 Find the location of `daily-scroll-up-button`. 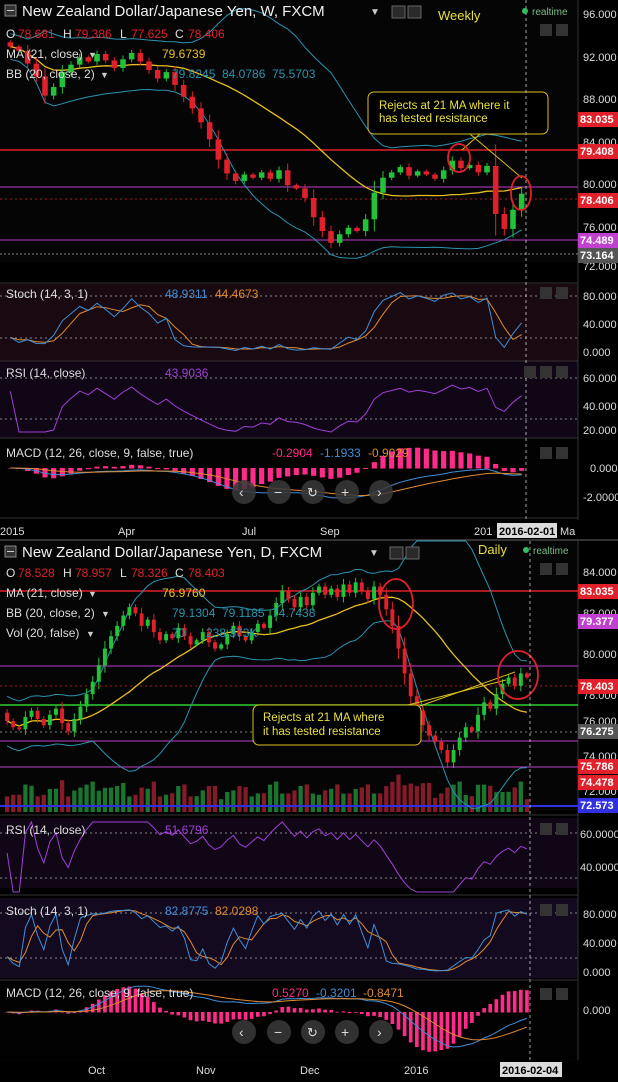

daily-scroll-up-button is located at coordinates (546, 569).